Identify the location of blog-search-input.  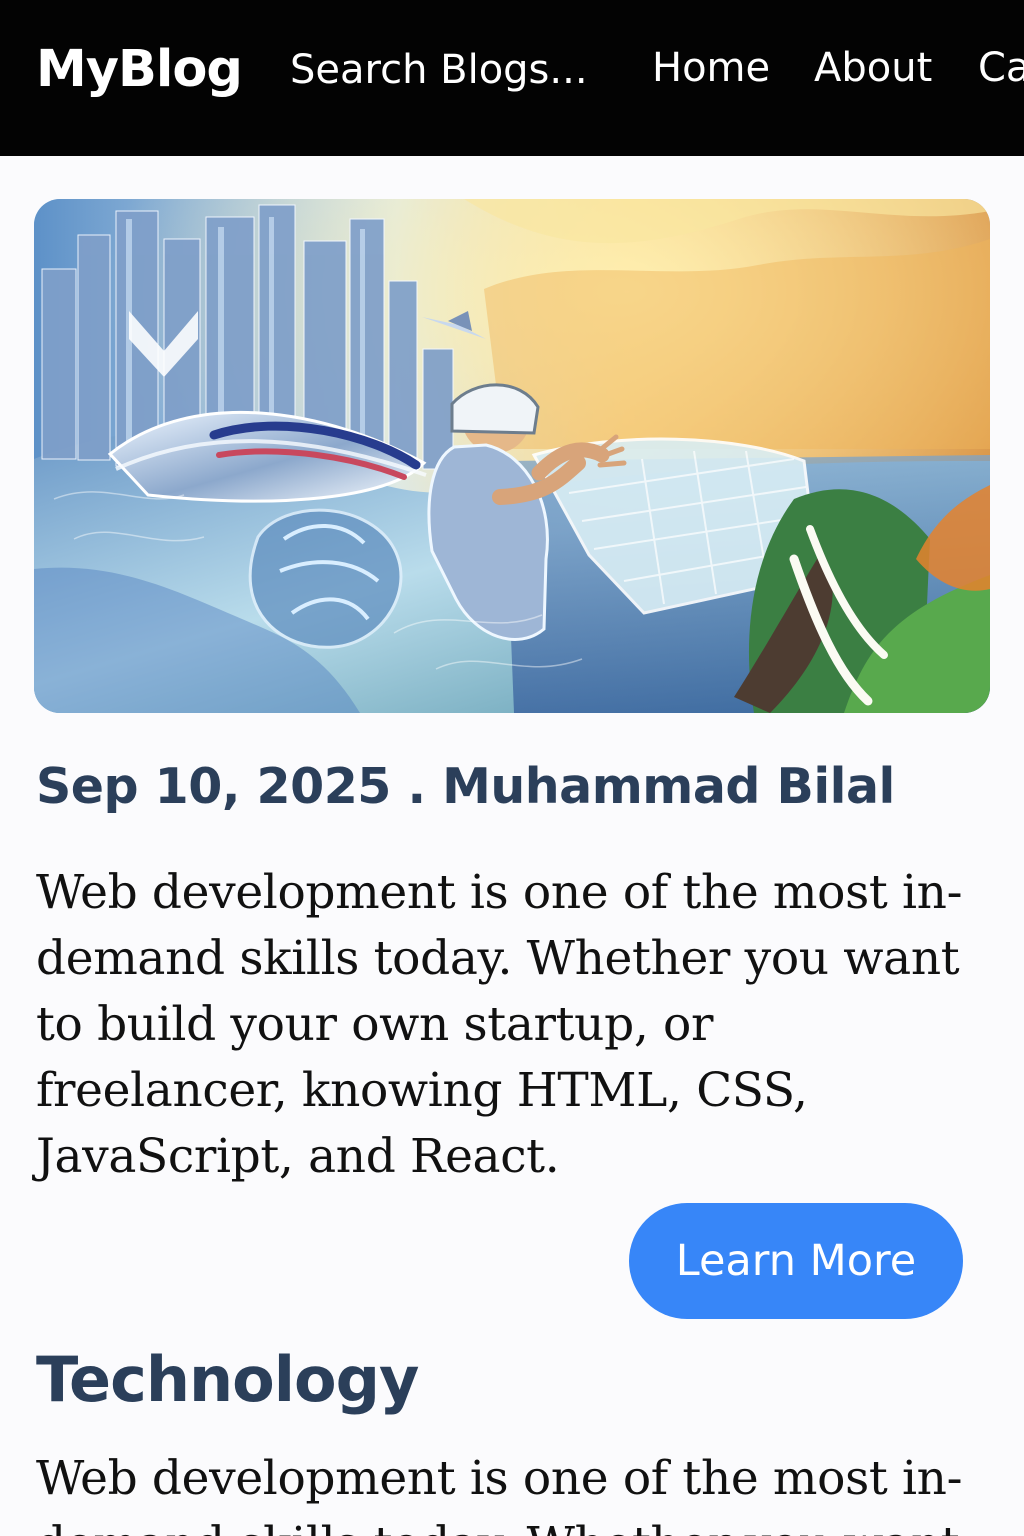
(440, 70).